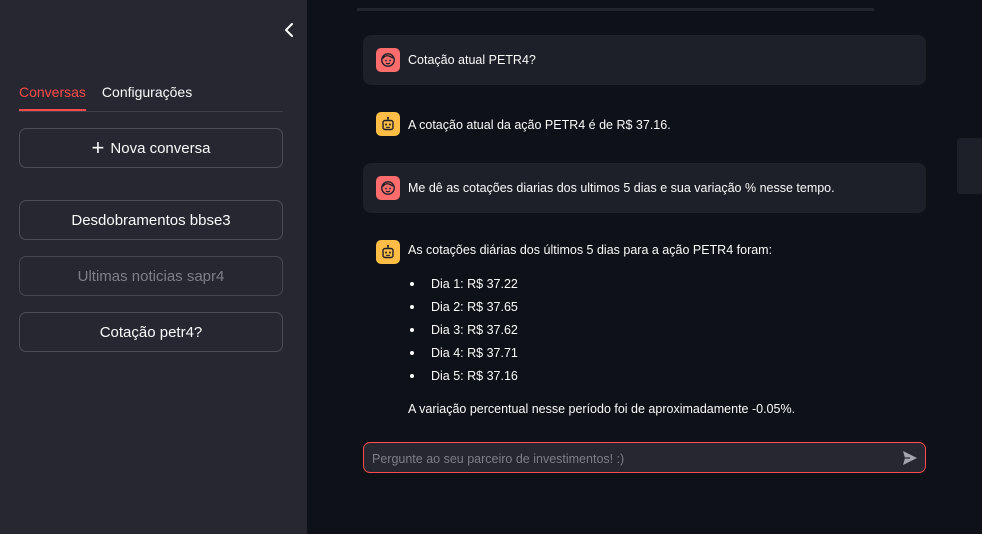  I want to click on conversation-item: Cotação petr4?, so click(151, 332).